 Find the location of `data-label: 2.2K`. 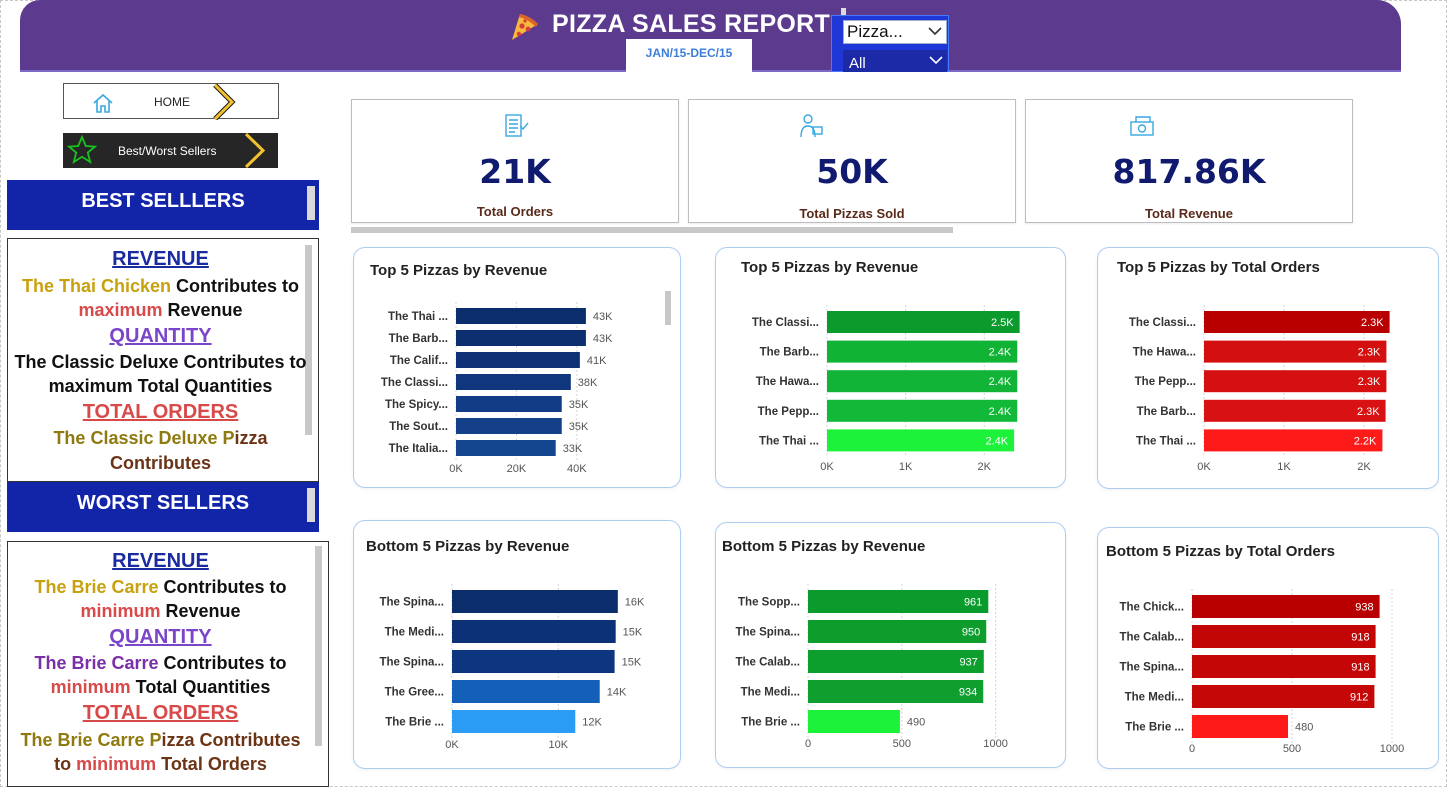

data-label: 2.2K is located at coordinates (1365, 441).